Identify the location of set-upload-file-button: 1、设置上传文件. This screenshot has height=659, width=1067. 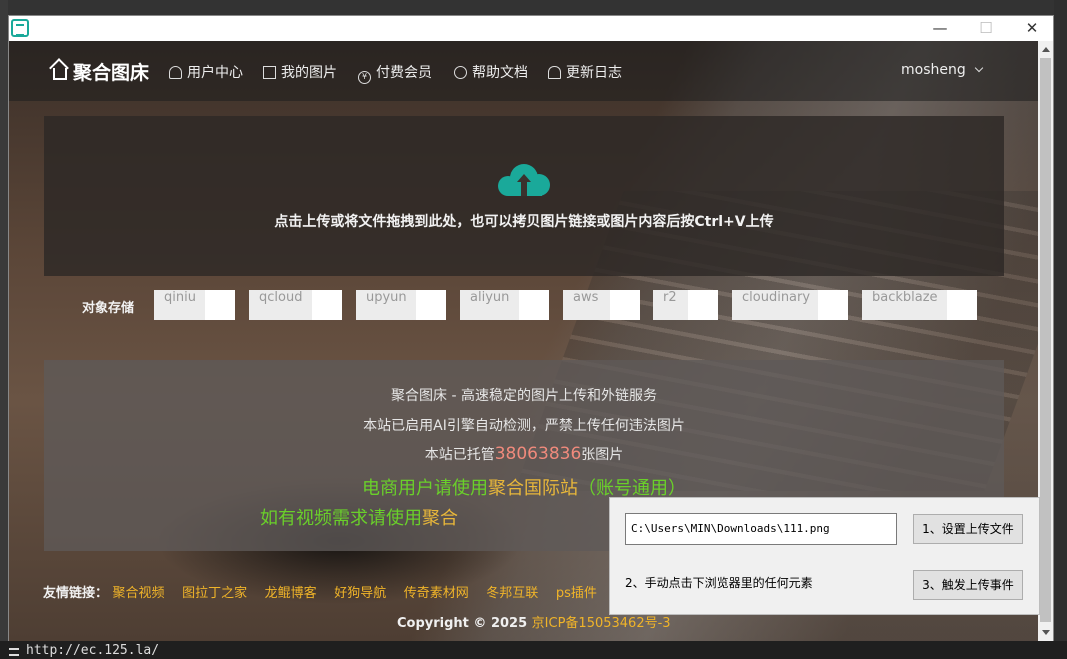
(968, 529).